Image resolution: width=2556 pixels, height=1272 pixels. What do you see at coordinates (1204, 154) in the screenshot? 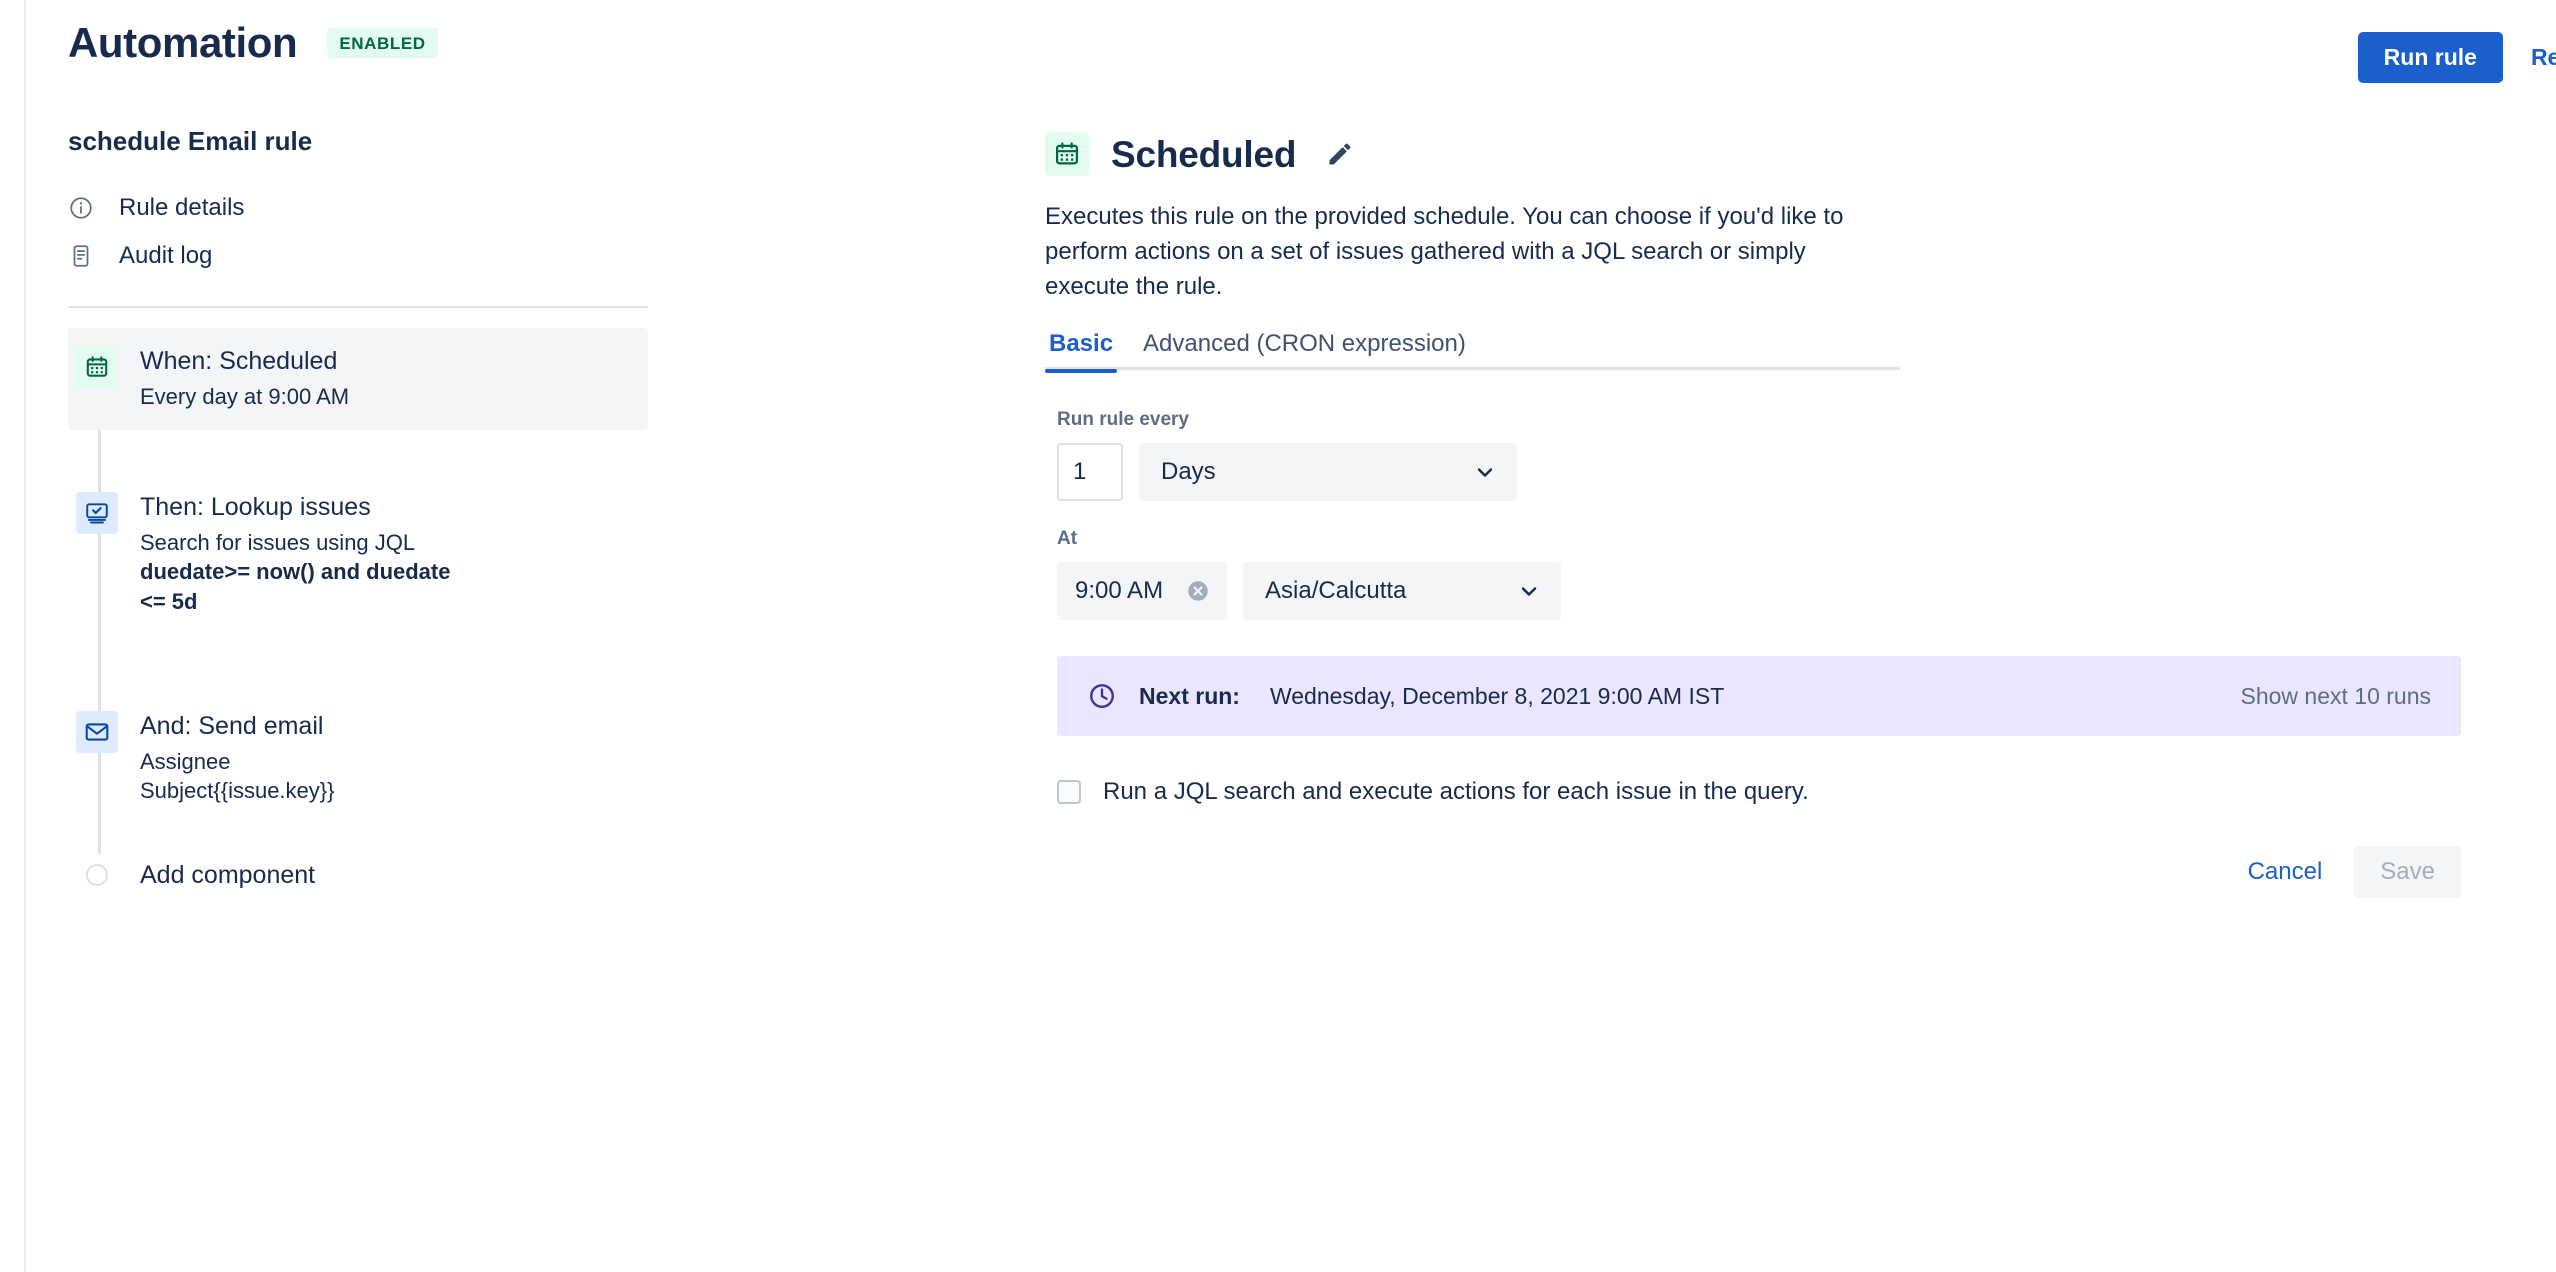
I see `panel-title: Scheduled` at bounding box center [1204, 154].